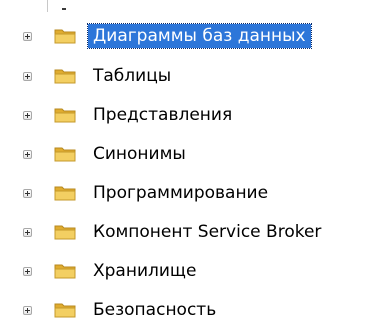  I want to click on tree-node-label: Безопасность, so click(154, 310).